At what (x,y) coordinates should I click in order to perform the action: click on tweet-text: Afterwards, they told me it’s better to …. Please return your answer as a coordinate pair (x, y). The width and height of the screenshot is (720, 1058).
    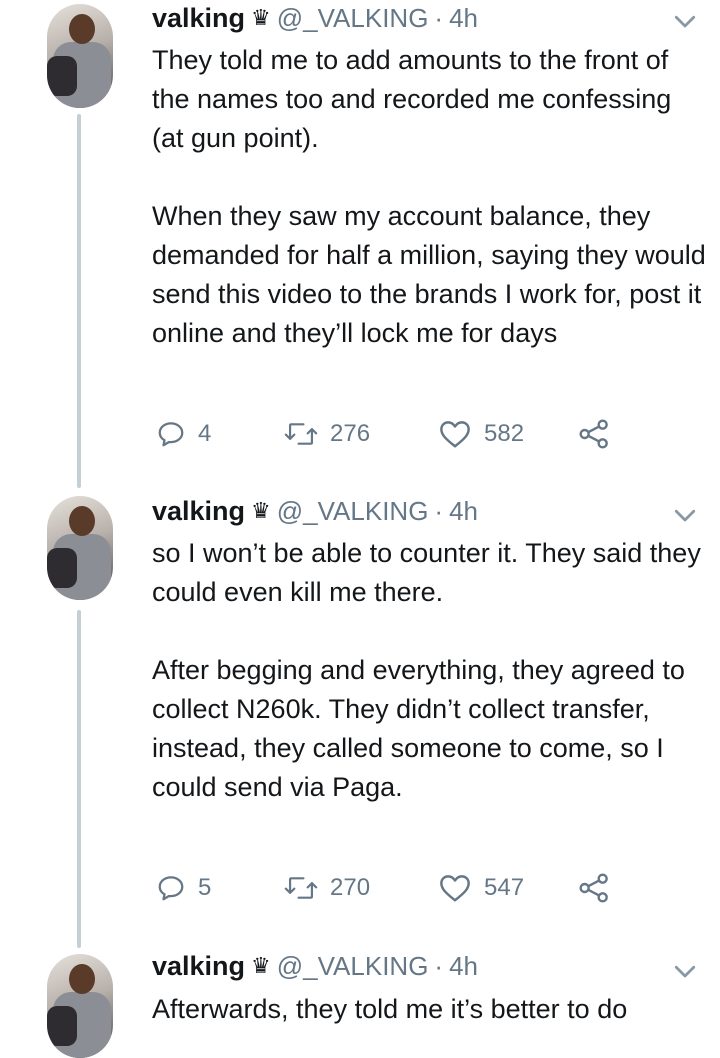
    Looking at the image, I should click on (390, 1009).